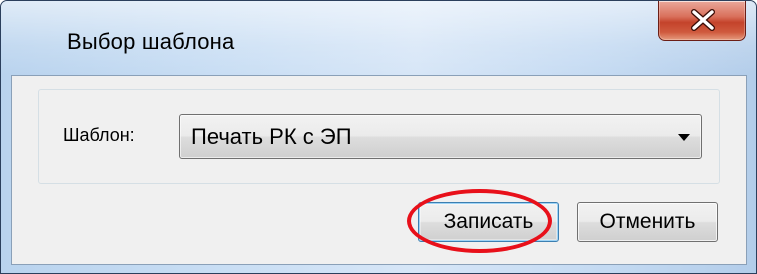 The image size is (757, 274). I want to click on save-button: Записать, so click(488, 222).